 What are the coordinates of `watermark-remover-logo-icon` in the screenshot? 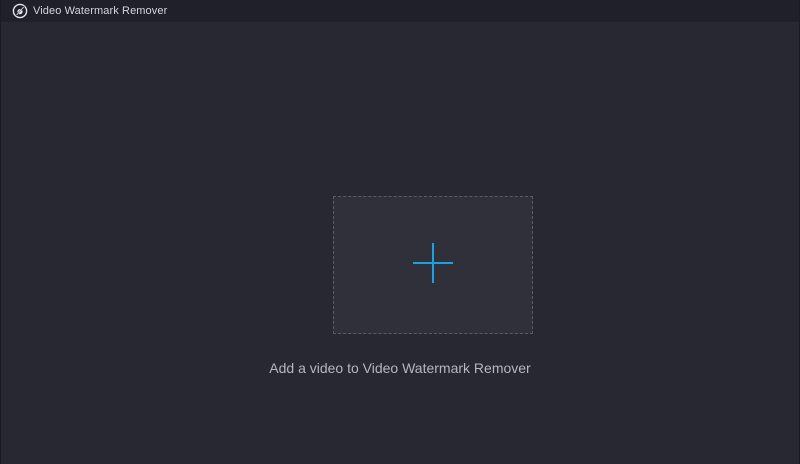 It's located at (20, 11).